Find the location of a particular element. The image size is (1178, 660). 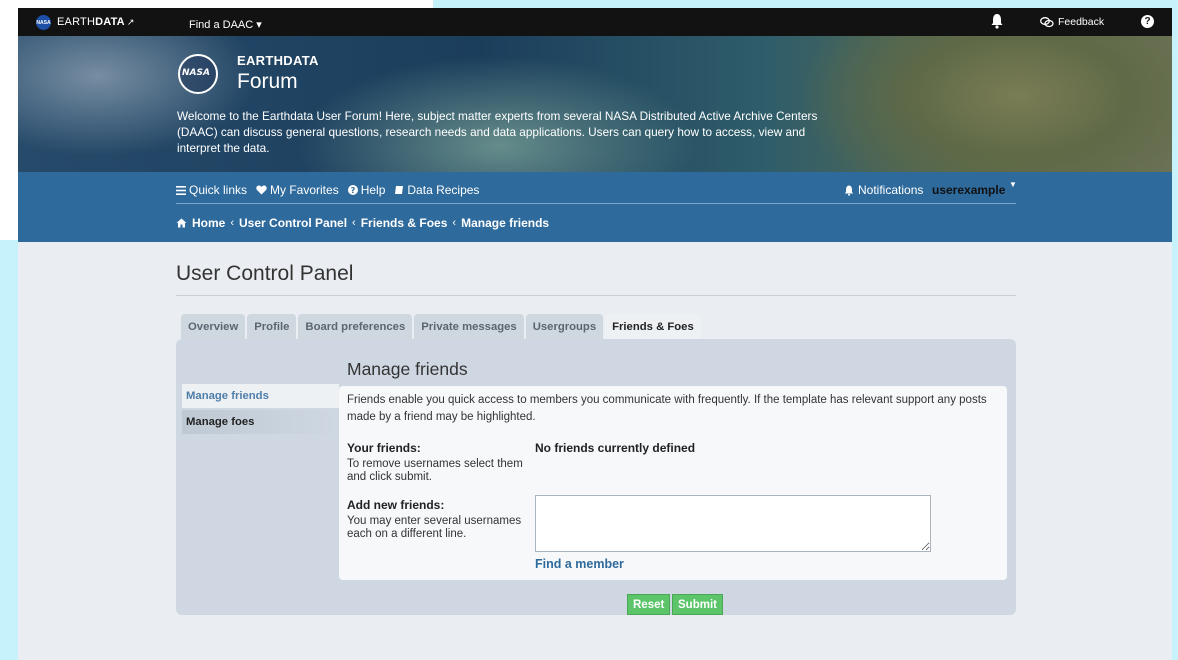

my-favorites-label: My Favorites is located at coordinates (304, 190).